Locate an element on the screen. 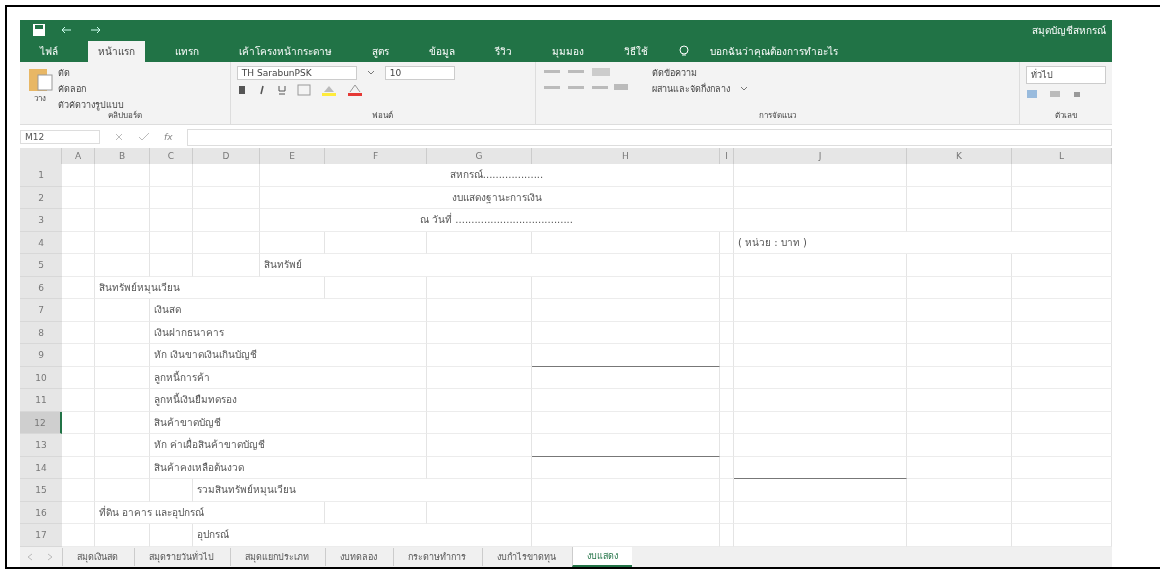 This screenshot has width=1165, height=579. formula-input is located at coordinates (649, 137).